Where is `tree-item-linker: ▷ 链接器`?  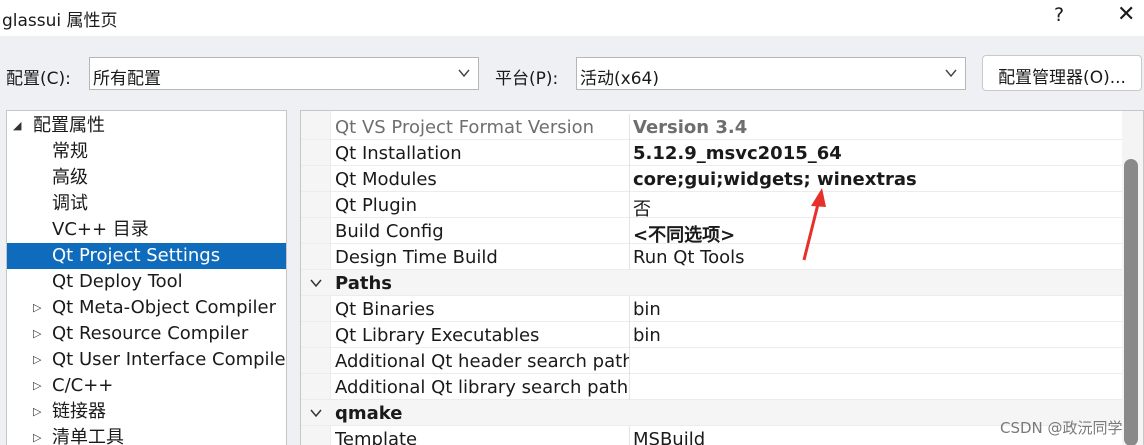 tree-item-linker: ▷ 链接器 is located at coordinates (146, 412).